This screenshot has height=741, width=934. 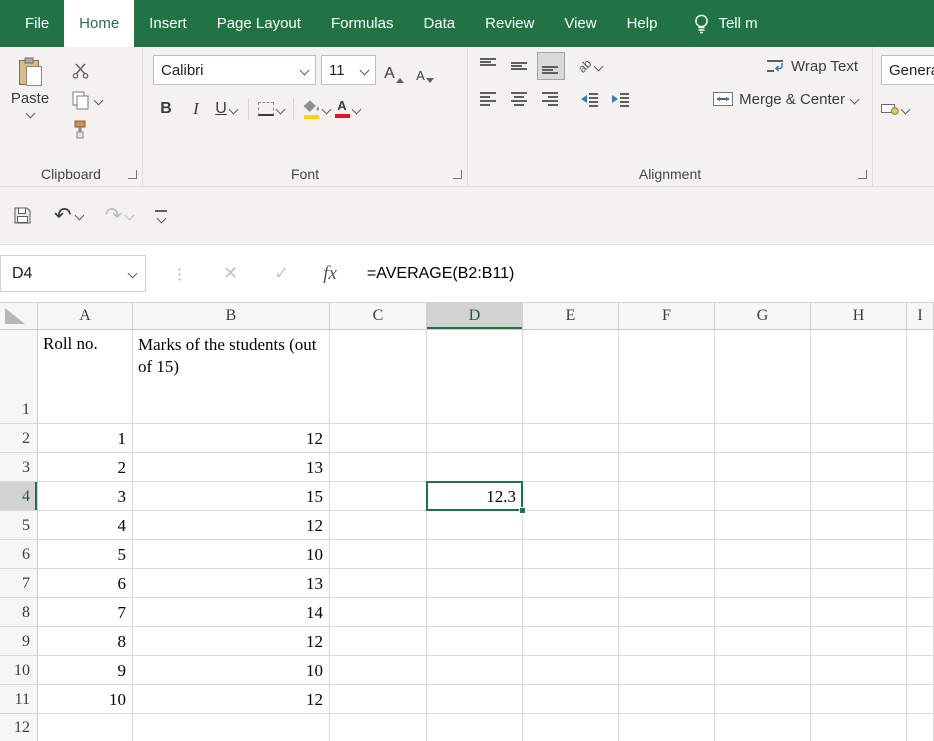 What do you see at coordinates (571, 670) in the screenshot?
I see `cell-E10` at bounding box center [571, 670].